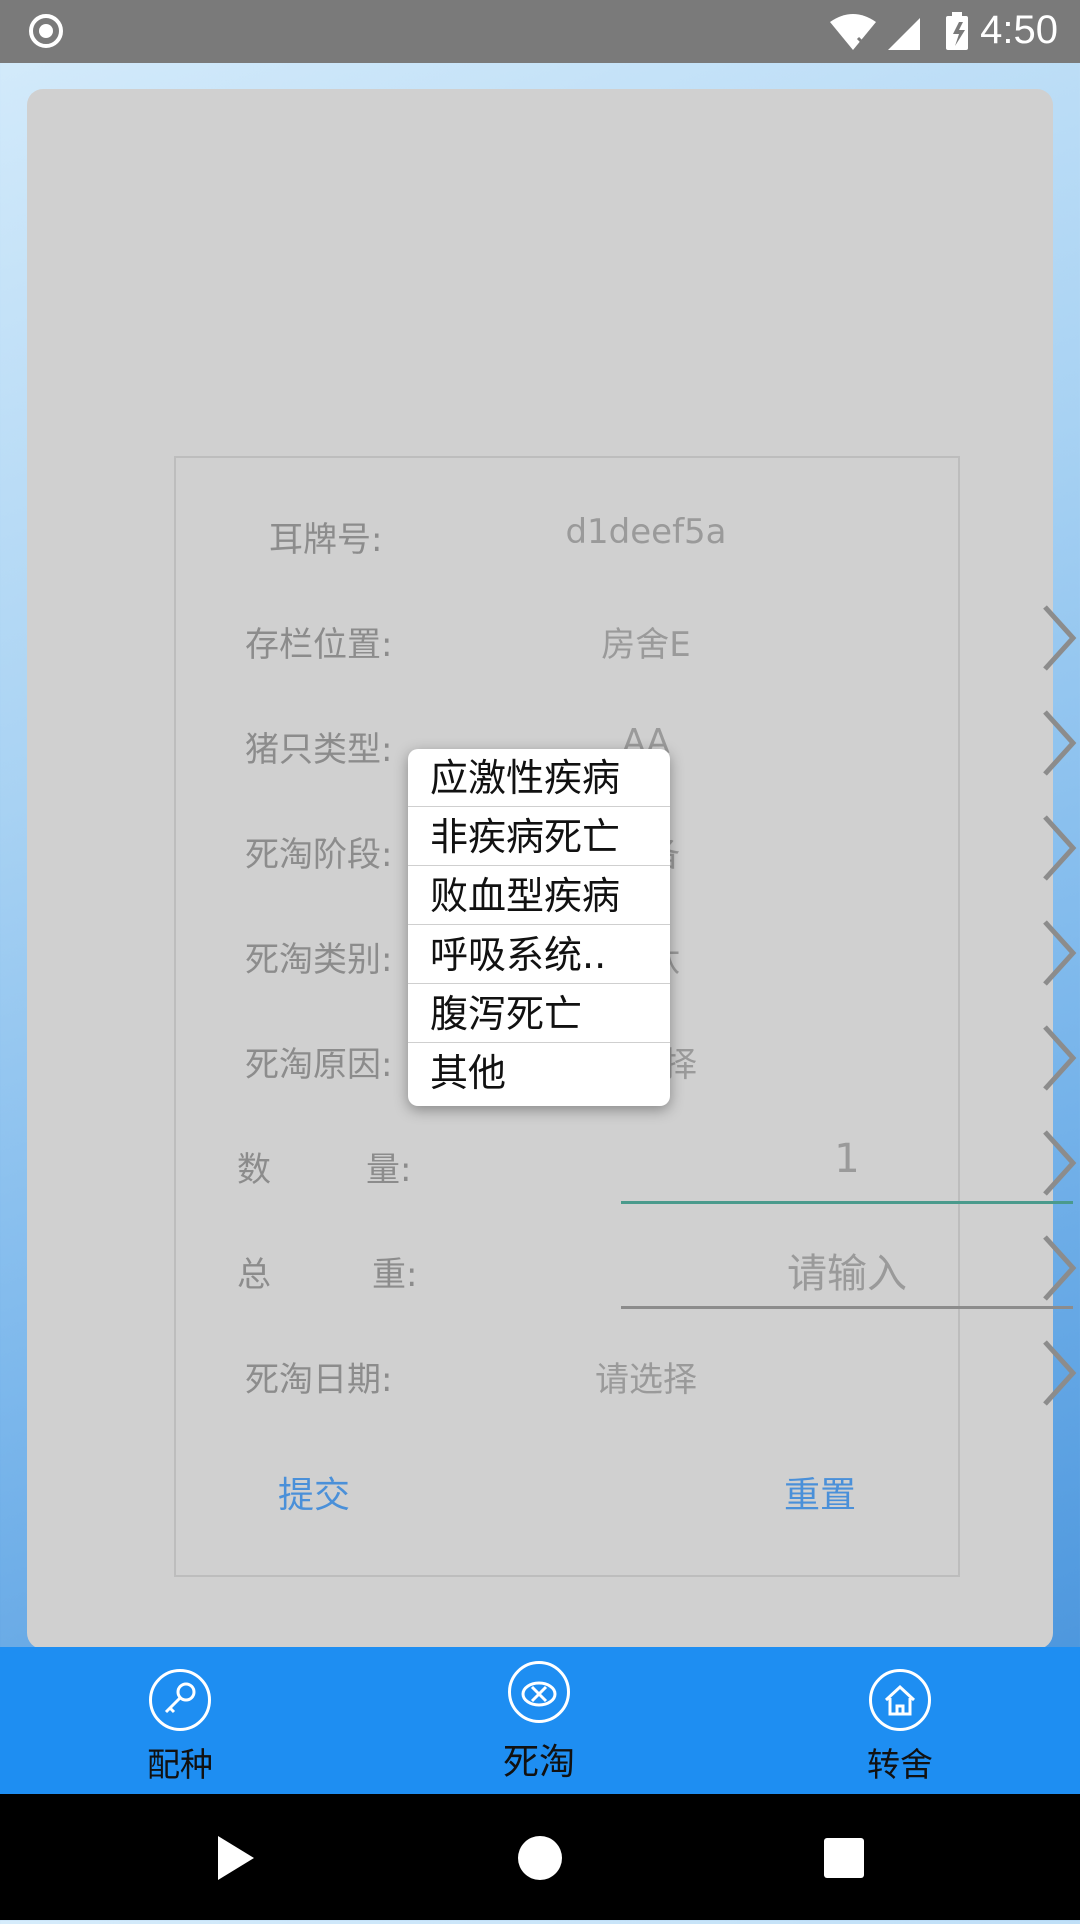  I want to click on label-weight-b: 重:, so click(395, 1275).